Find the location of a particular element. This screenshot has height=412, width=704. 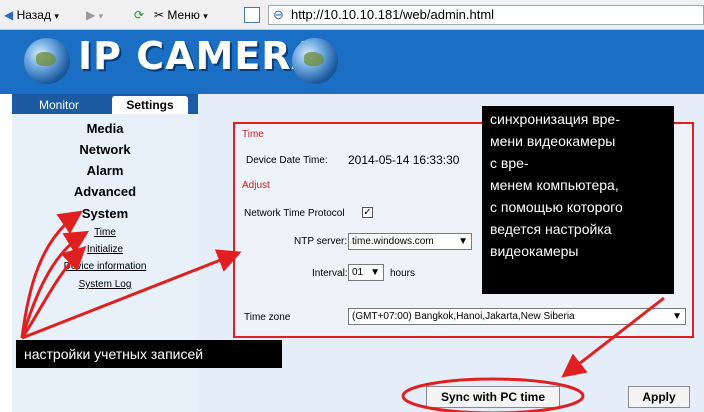

interval-unit: hours is located at coordinates (403, 273).